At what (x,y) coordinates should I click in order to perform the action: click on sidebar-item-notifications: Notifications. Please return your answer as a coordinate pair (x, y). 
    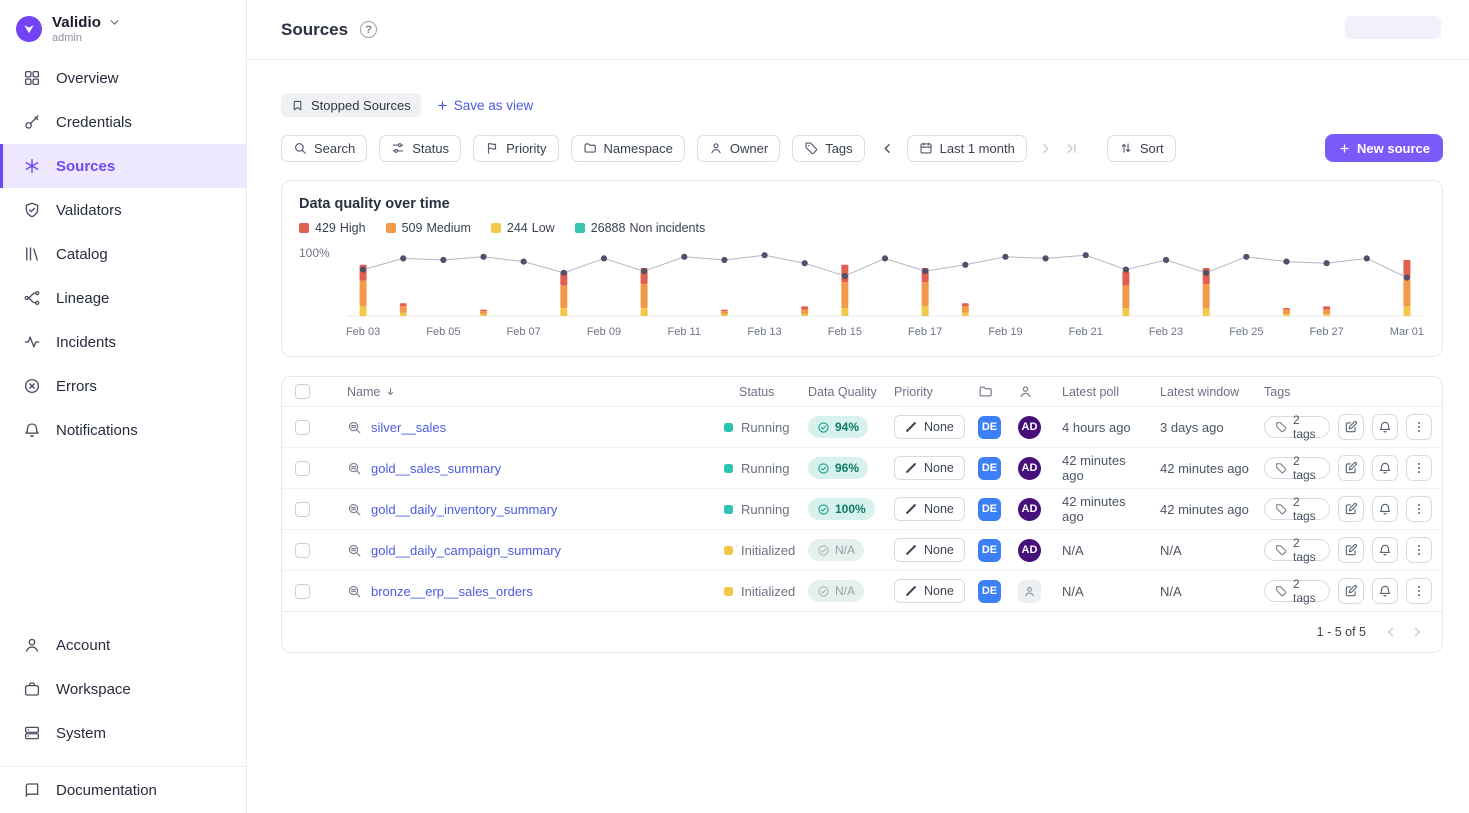
    Looking at the image, I should click on (123, 430).